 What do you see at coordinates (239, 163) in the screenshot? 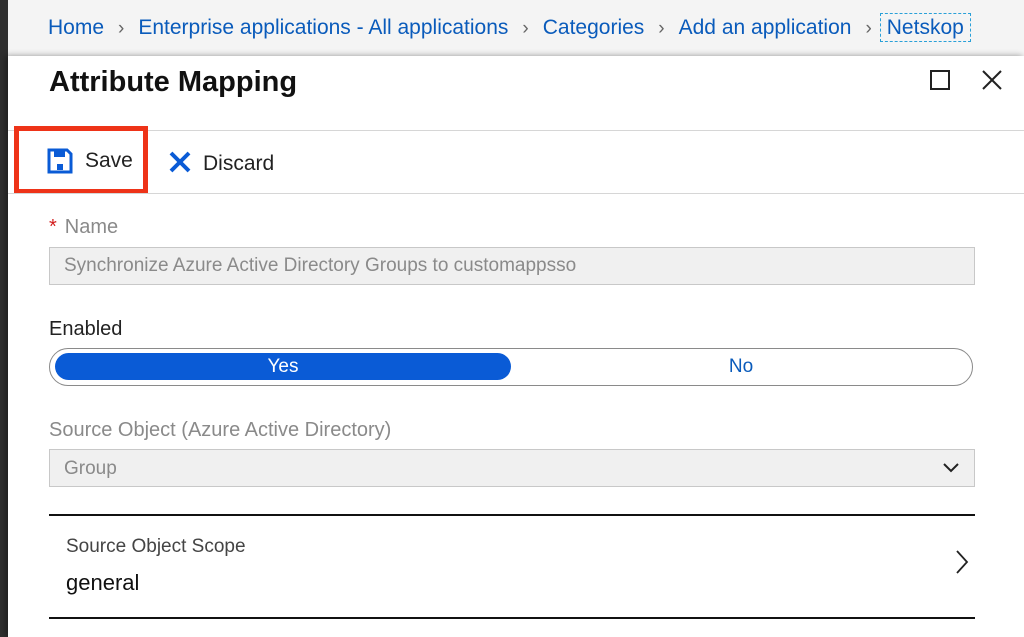
I see `discard-label: Discard` at bounding box center [239, 163].